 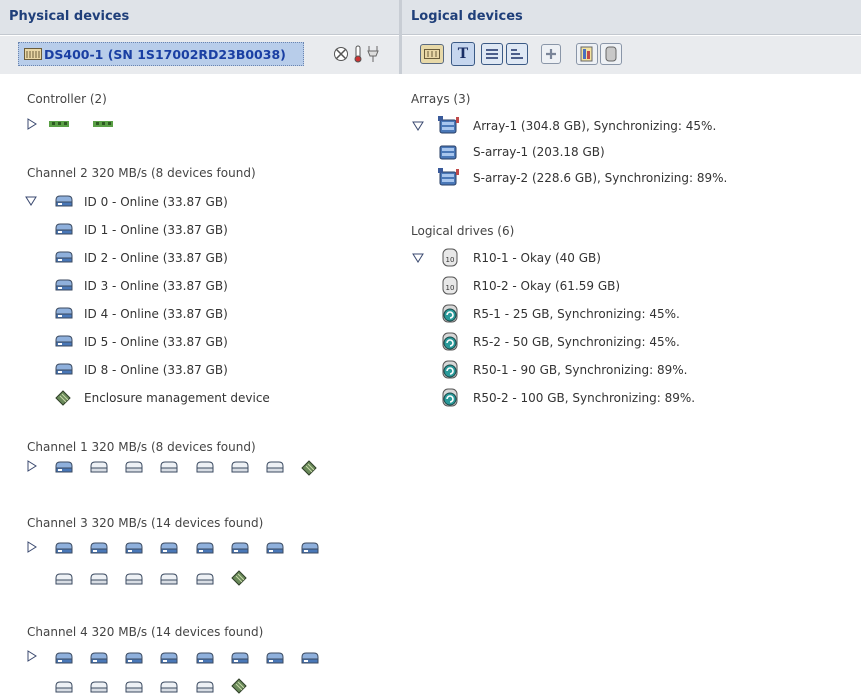 What do you see at coordinates (463, 231) in the screenshot?
I see `logical-drives-section-title: Logical drives (6)` at bounding box center [463, 231].